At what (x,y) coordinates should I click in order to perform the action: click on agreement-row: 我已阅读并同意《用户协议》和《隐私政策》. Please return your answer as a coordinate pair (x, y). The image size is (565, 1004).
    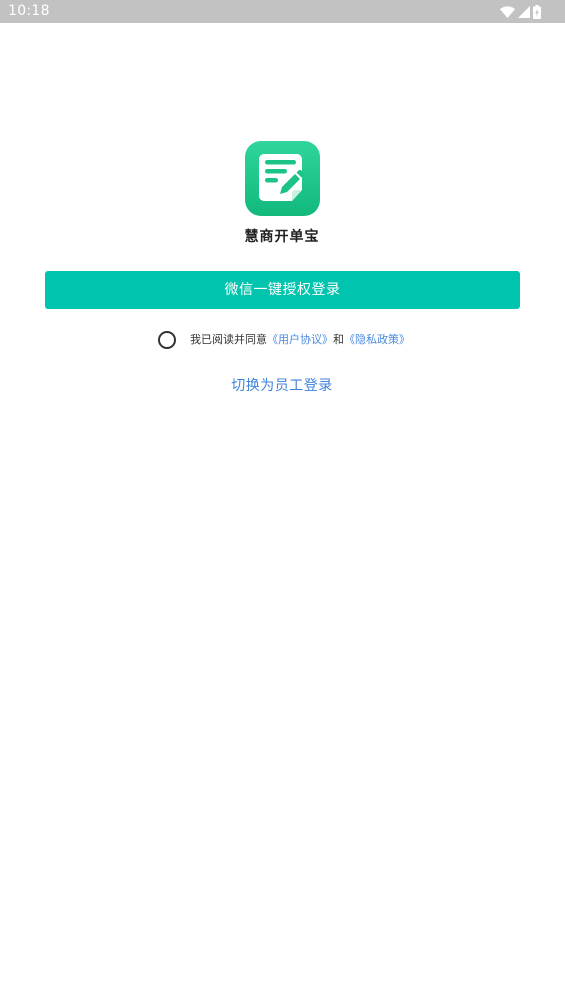
    Looking at the image, I should click on (284, 340).